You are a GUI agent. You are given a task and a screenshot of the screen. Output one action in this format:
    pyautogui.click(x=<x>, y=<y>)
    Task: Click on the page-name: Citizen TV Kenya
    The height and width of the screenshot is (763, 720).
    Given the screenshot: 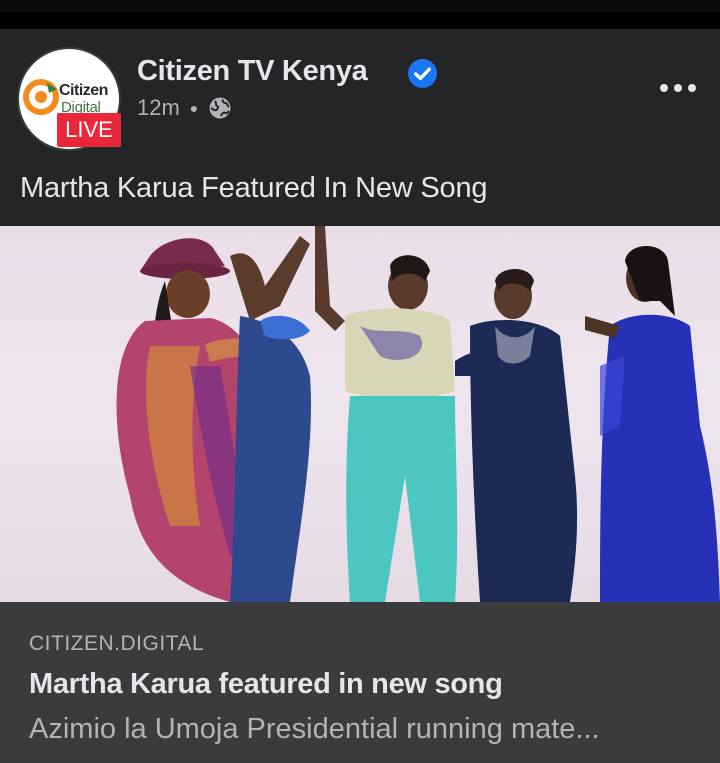 What is the action you would take?
    pyautogui.click(x=252, y=71)
    